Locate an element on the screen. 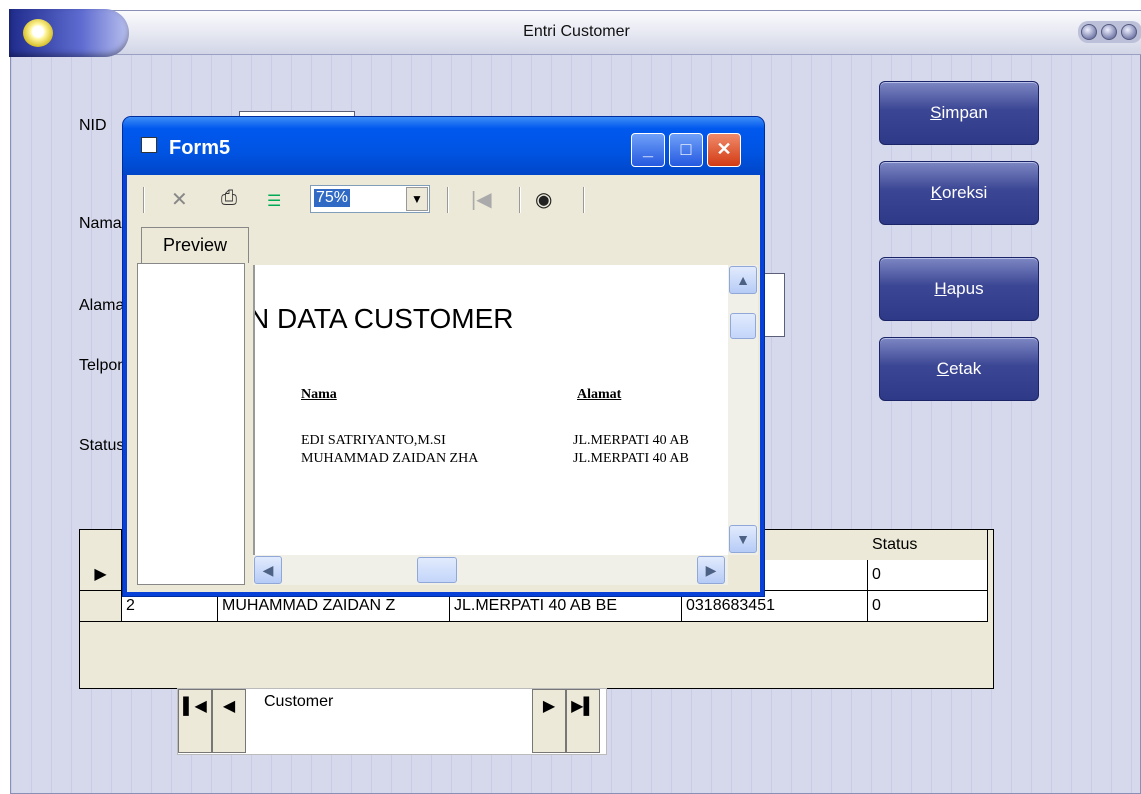 This screenshot has width=1141, height=794. horizontal-scrollbar: ◀ ▶ is located at coordinates (490, 570).